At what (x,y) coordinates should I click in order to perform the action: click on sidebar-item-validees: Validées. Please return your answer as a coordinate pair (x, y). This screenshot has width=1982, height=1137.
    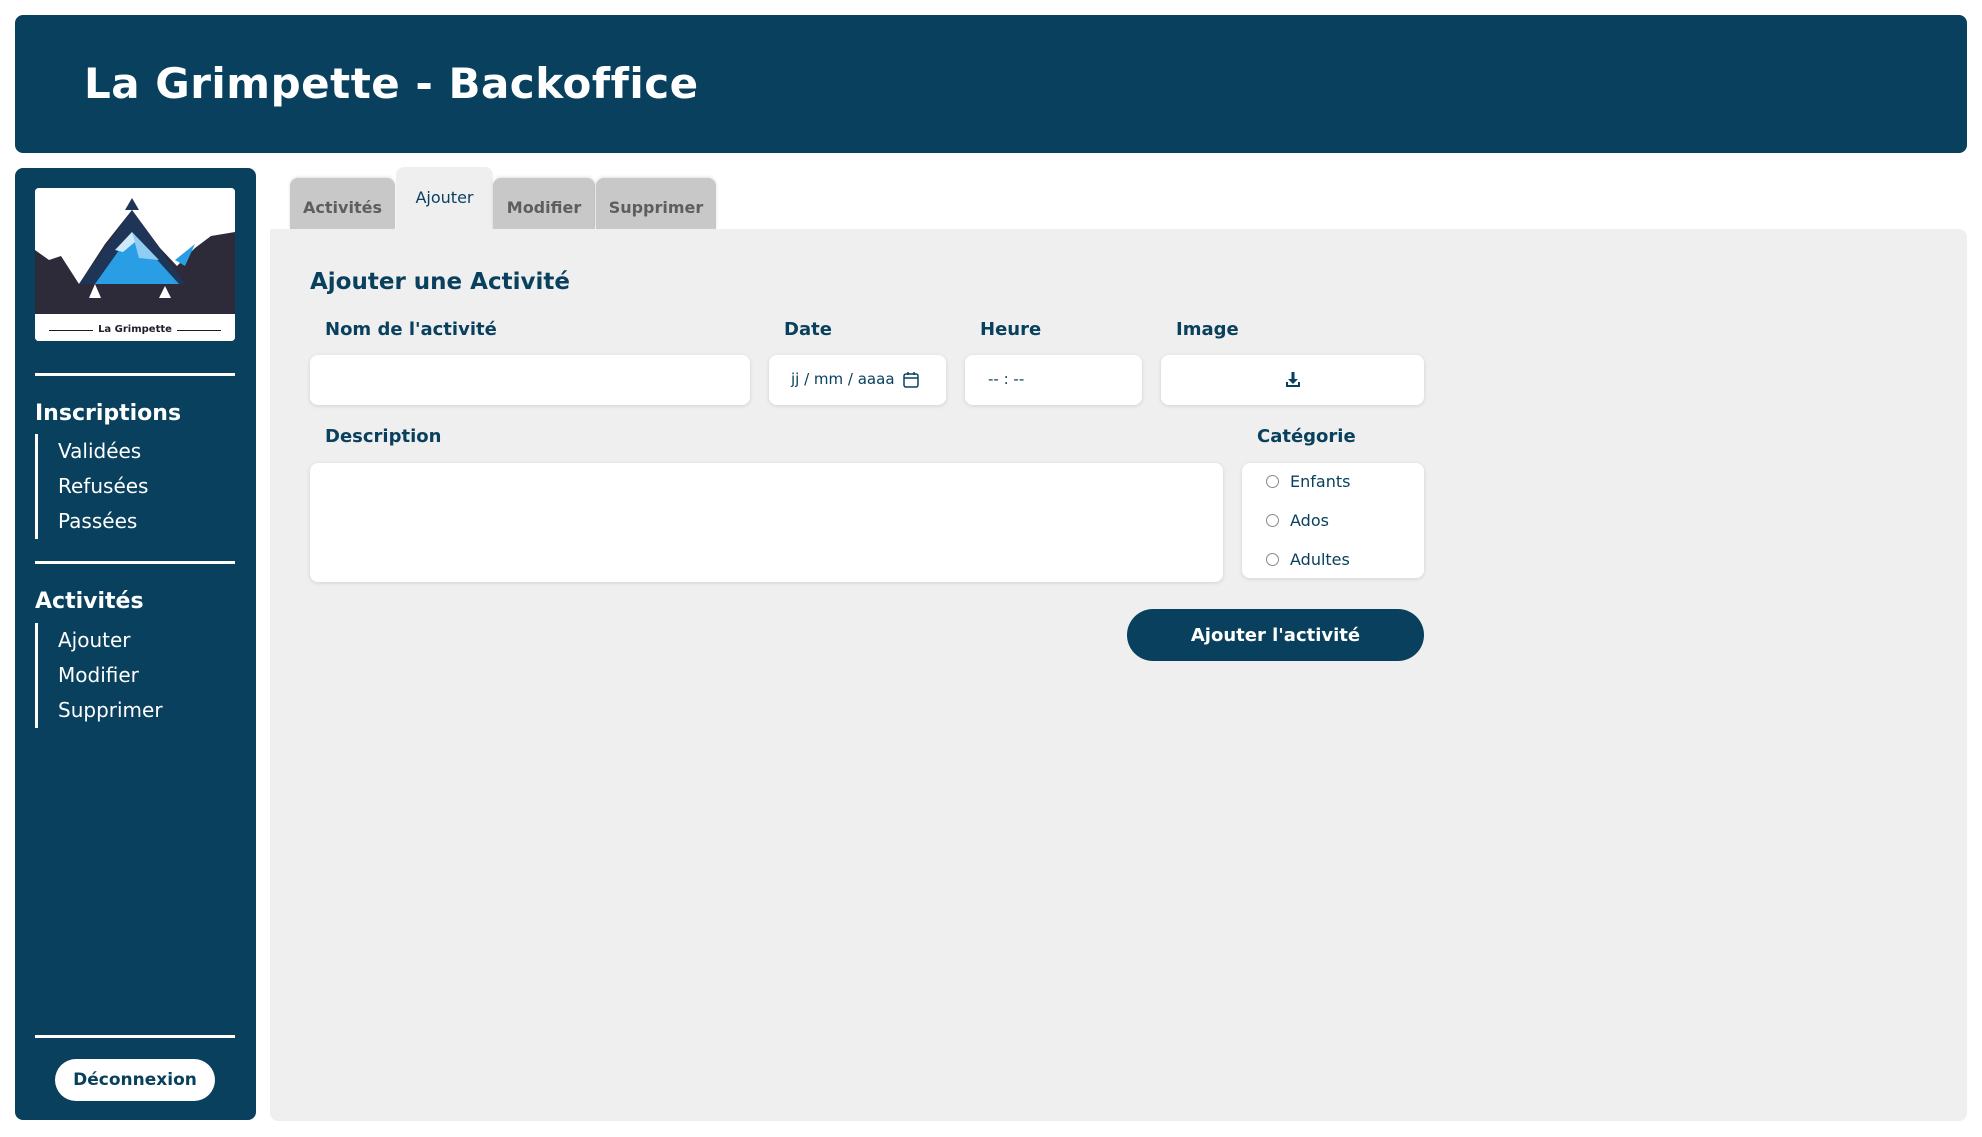
    Looking at the image, I should click on (103, 451).